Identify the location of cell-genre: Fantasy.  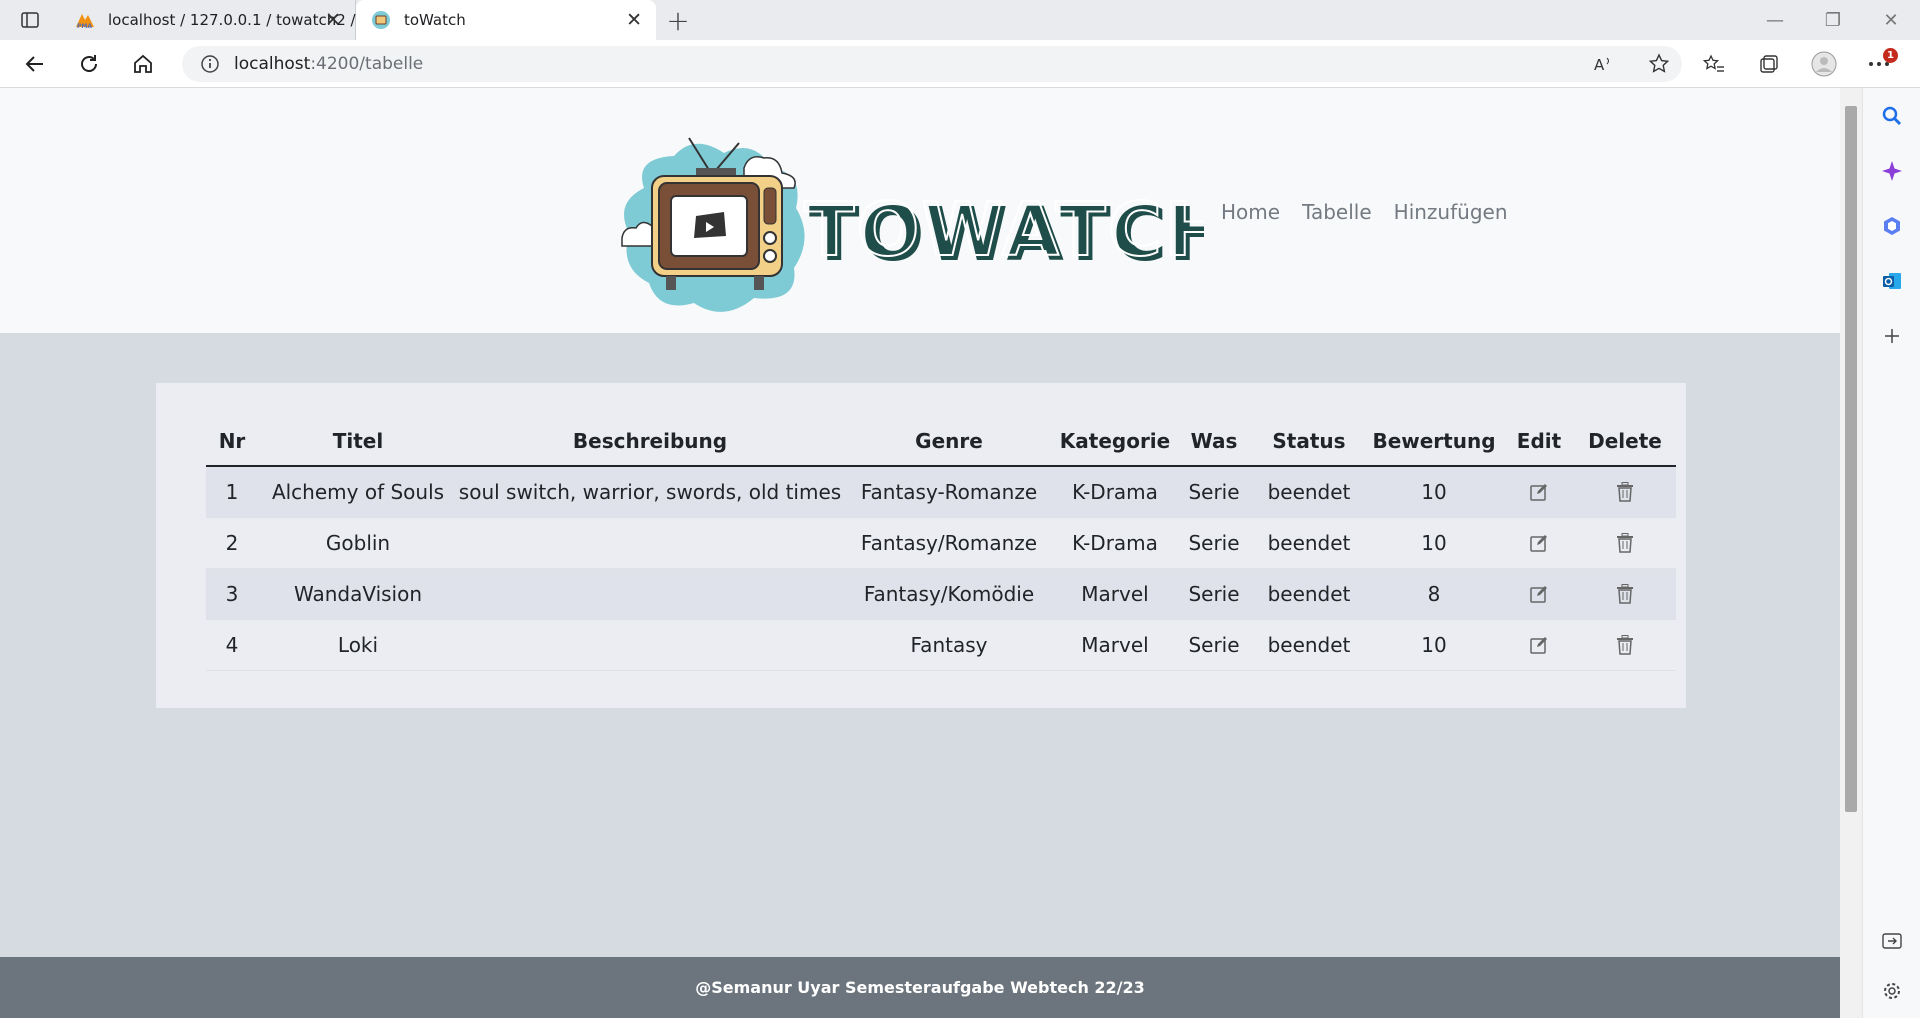
(949, 645).